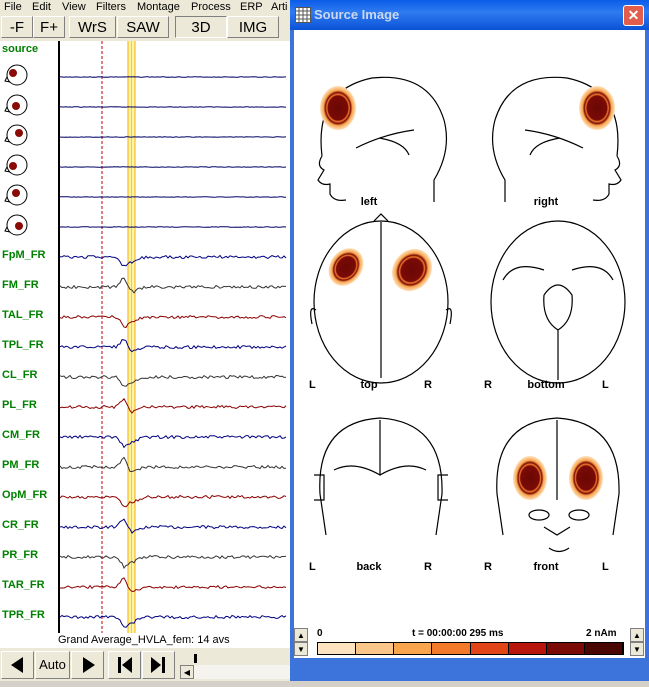 This screenshot has width=649, height=687. I want to click on back-button, so click(17, 665).